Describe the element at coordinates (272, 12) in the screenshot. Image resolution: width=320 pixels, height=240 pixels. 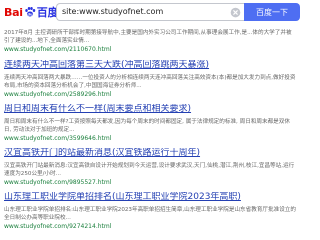
I see `search-button: 百度一下` at that location.